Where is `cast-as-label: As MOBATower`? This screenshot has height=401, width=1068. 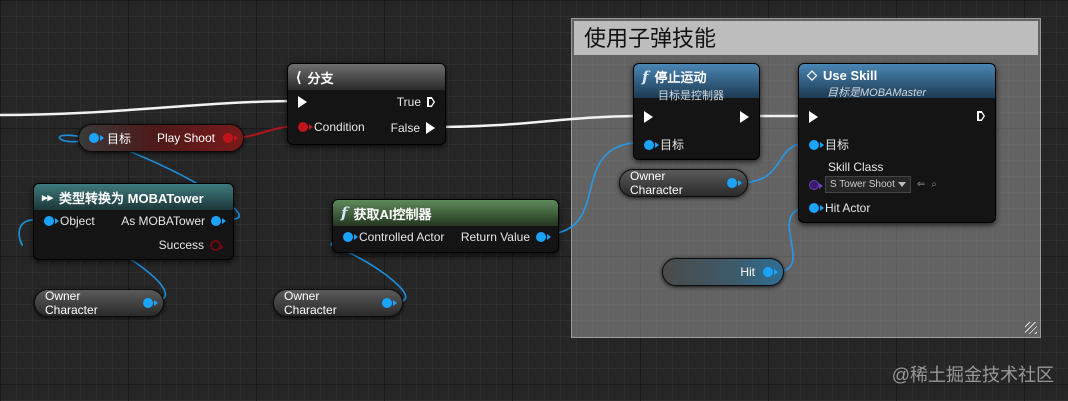
cast-as-label: As MOBATower is located at coordinates (163, 221).